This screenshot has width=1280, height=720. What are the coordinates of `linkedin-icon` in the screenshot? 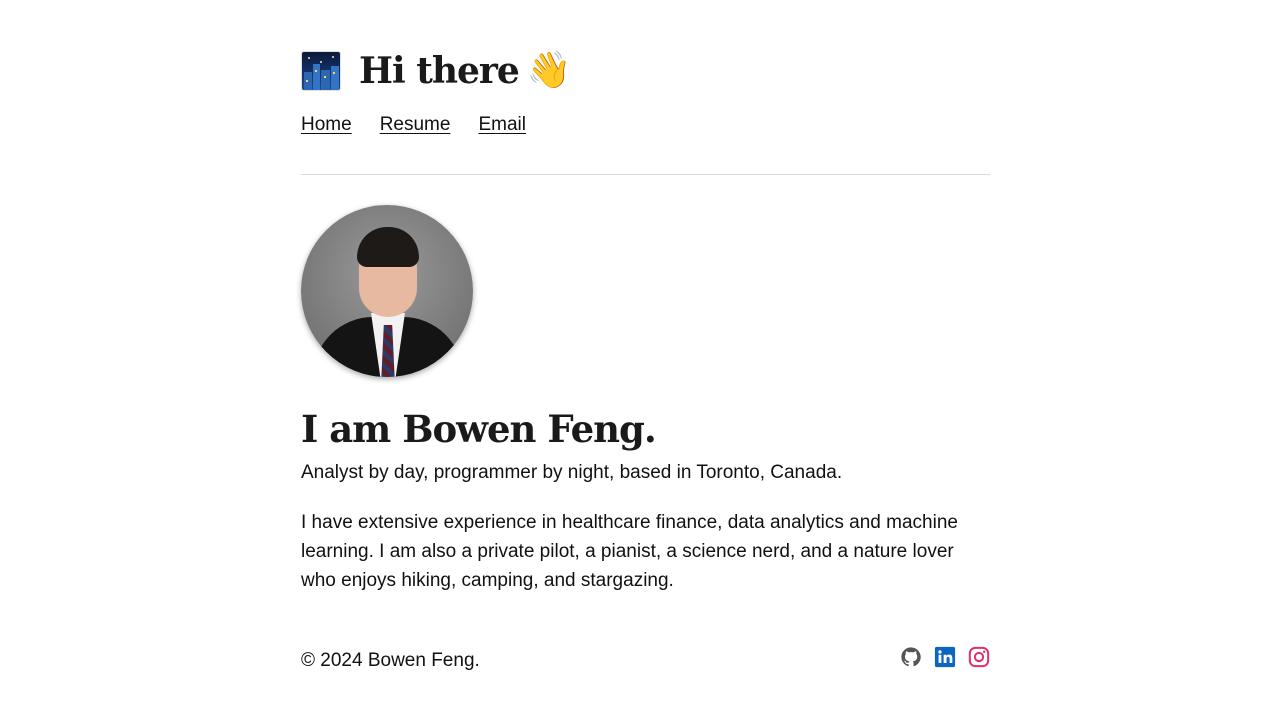 It's located at (945, 657).